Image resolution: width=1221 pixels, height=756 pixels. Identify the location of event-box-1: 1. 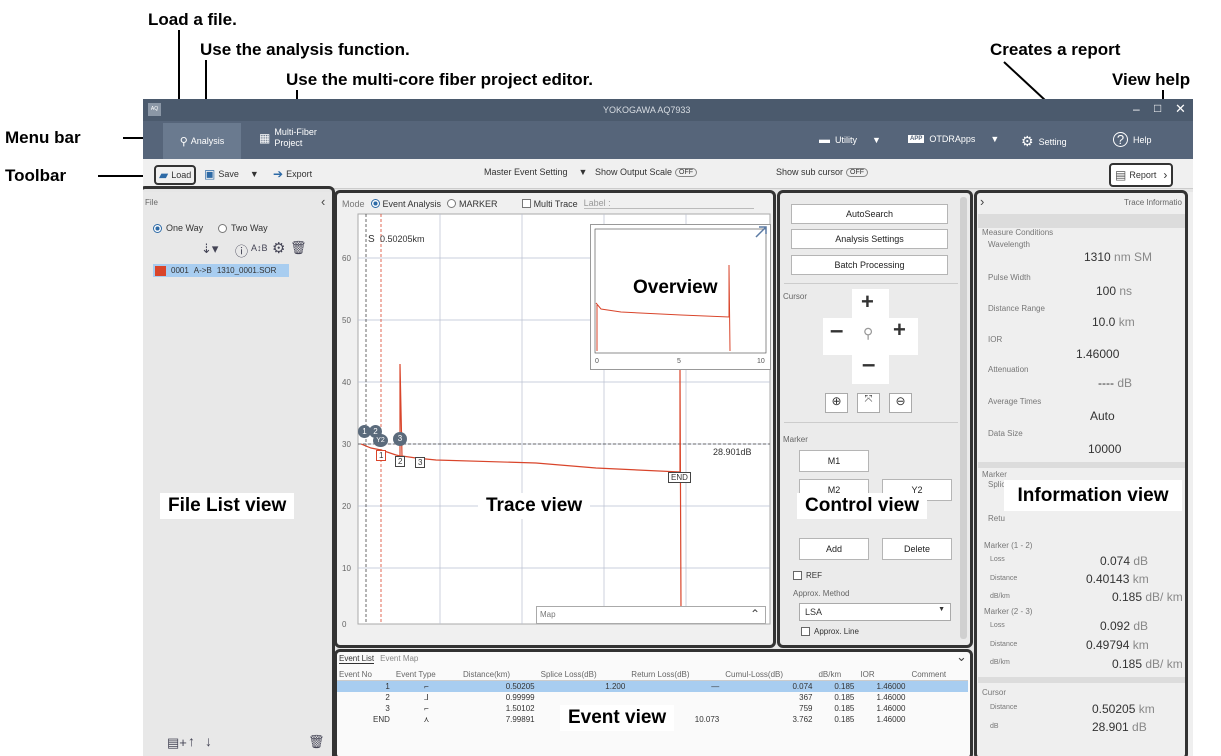
(381, 455).